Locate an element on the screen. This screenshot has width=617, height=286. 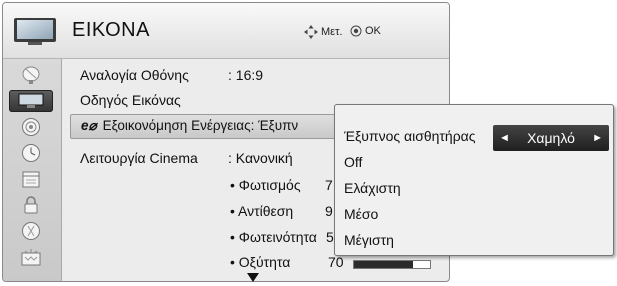
ok-hint: OK is located at coordinates (365, 31).